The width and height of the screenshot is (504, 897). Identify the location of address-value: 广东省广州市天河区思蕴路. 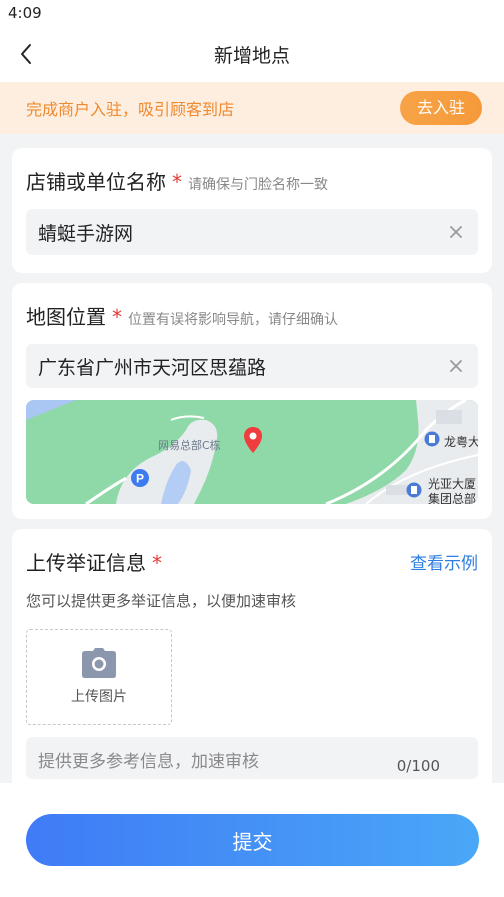
(152, 367).